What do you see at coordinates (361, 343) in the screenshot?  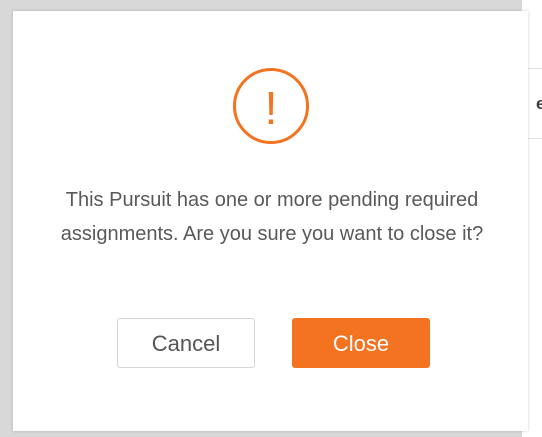 I see `close-button: Close` at bounding box center [361, 343].